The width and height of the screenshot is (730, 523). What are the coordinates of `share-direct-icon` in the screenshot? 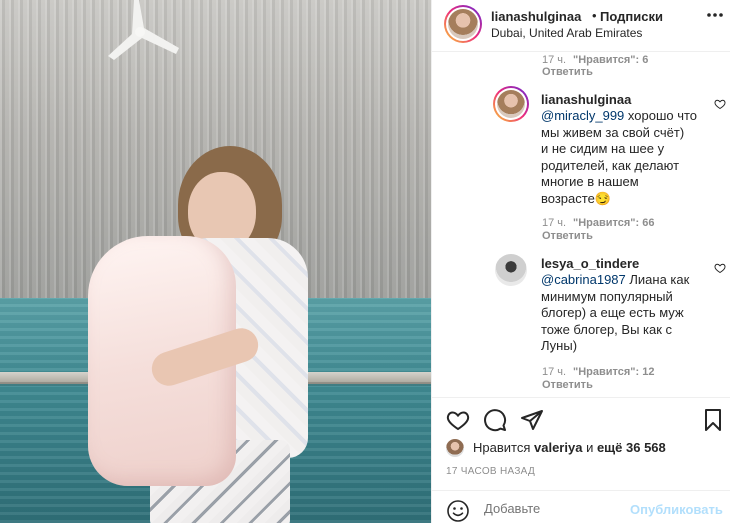 It's located at (532, 420).